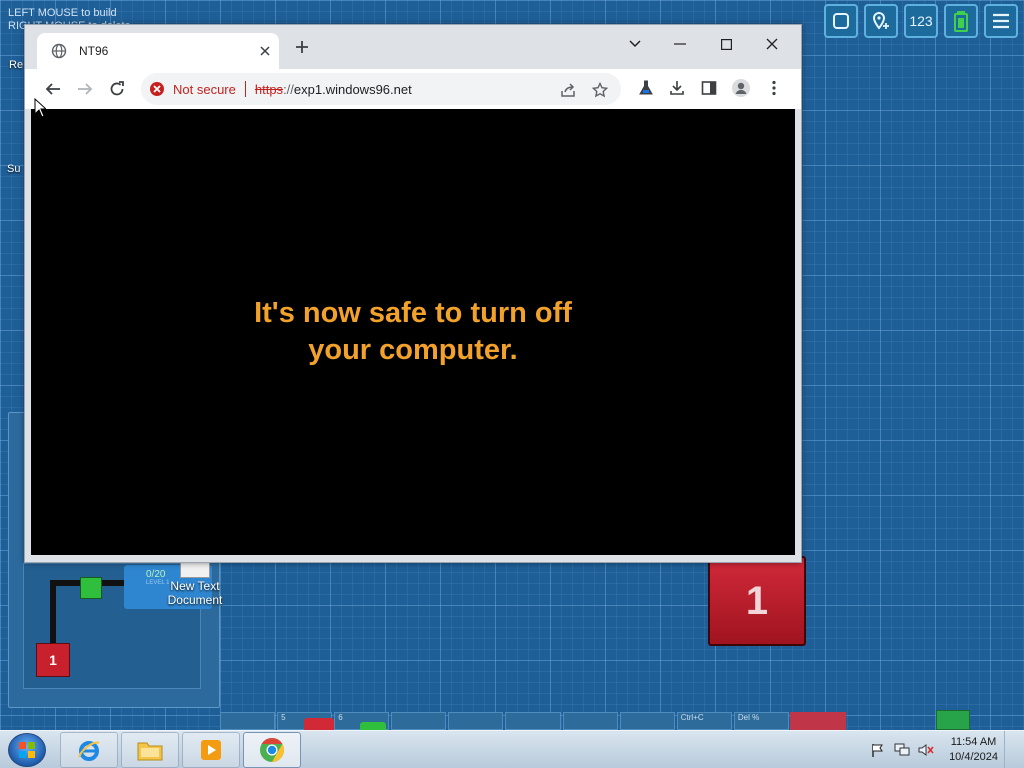 This screenshot has height=768, width=1024. I want to click on media-player-icon, so click(211, 750).